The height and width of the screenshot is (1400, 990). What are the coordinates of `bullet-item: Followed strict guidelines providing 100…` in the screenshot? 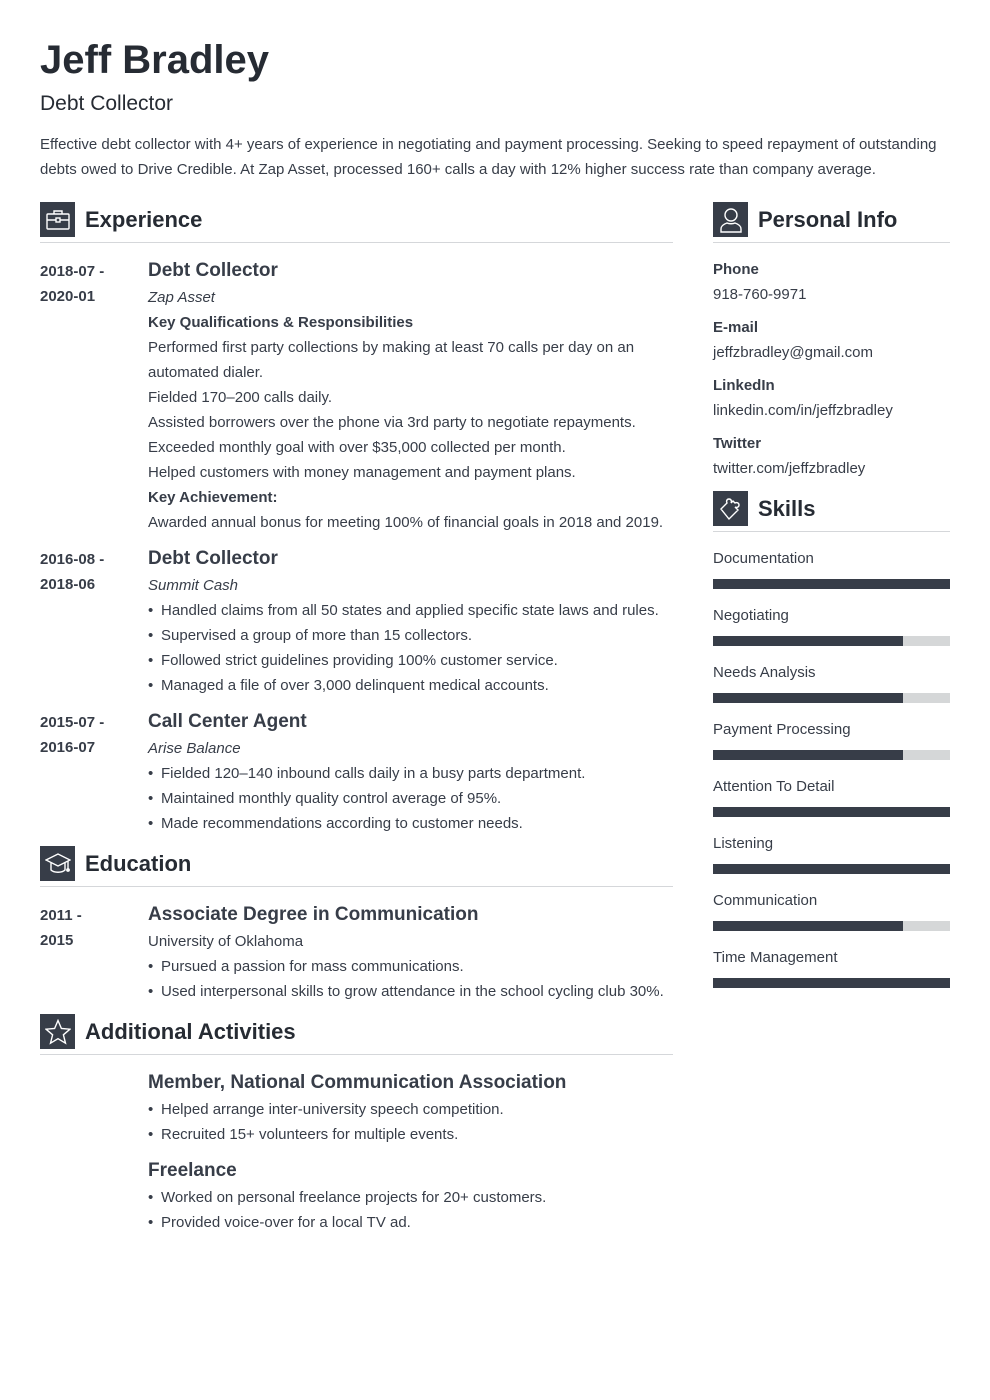 It's located at (410, 660).